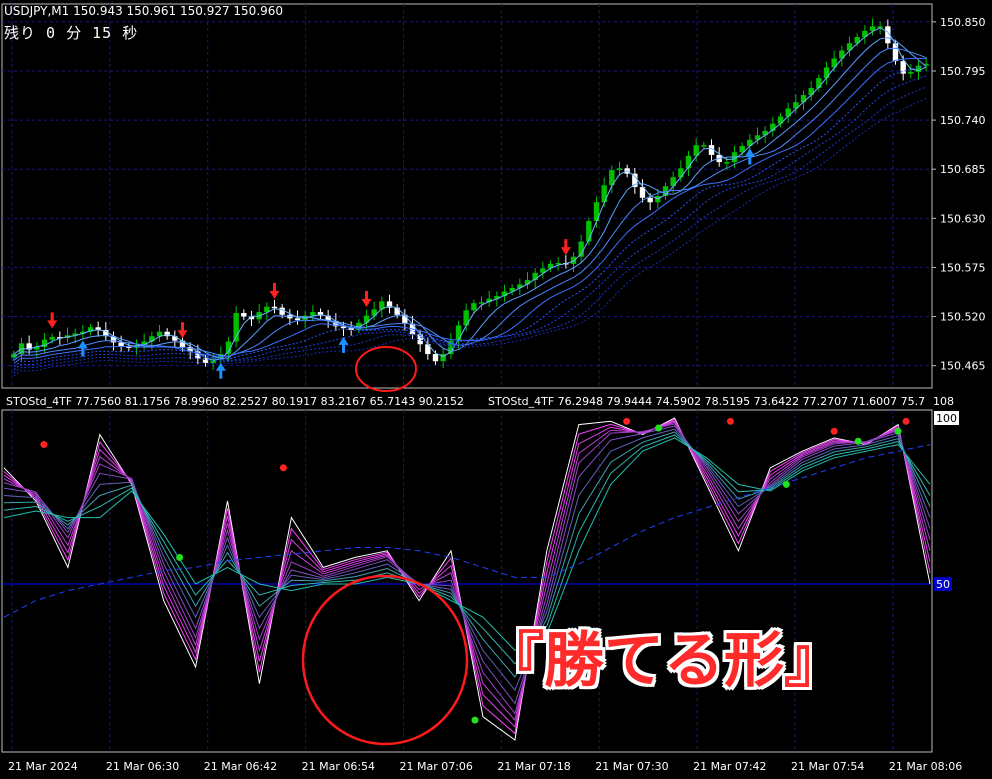 The height and width of the screenshot is (779, 992). What do you see at coordinates (963, 22) in the screenshot?
I see `y-tick-label: 150.850` at bounding box center [963, 22].